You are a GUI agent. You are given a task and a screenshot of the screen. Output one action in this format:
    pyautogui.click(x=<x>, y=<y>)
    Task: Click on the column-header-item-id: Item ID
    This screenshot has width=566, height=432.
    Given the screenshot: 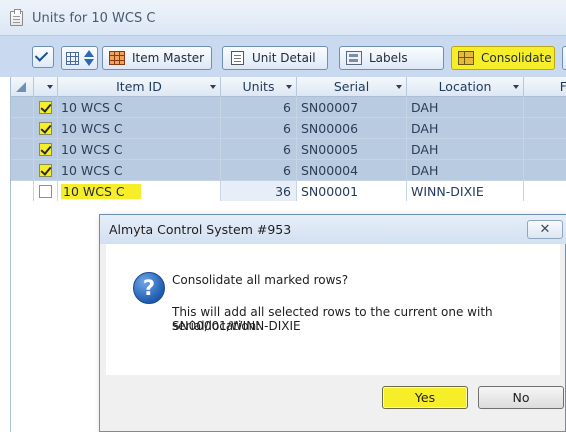 What is the action you would take?
    pyautogui.click(x=139, y=87)
    